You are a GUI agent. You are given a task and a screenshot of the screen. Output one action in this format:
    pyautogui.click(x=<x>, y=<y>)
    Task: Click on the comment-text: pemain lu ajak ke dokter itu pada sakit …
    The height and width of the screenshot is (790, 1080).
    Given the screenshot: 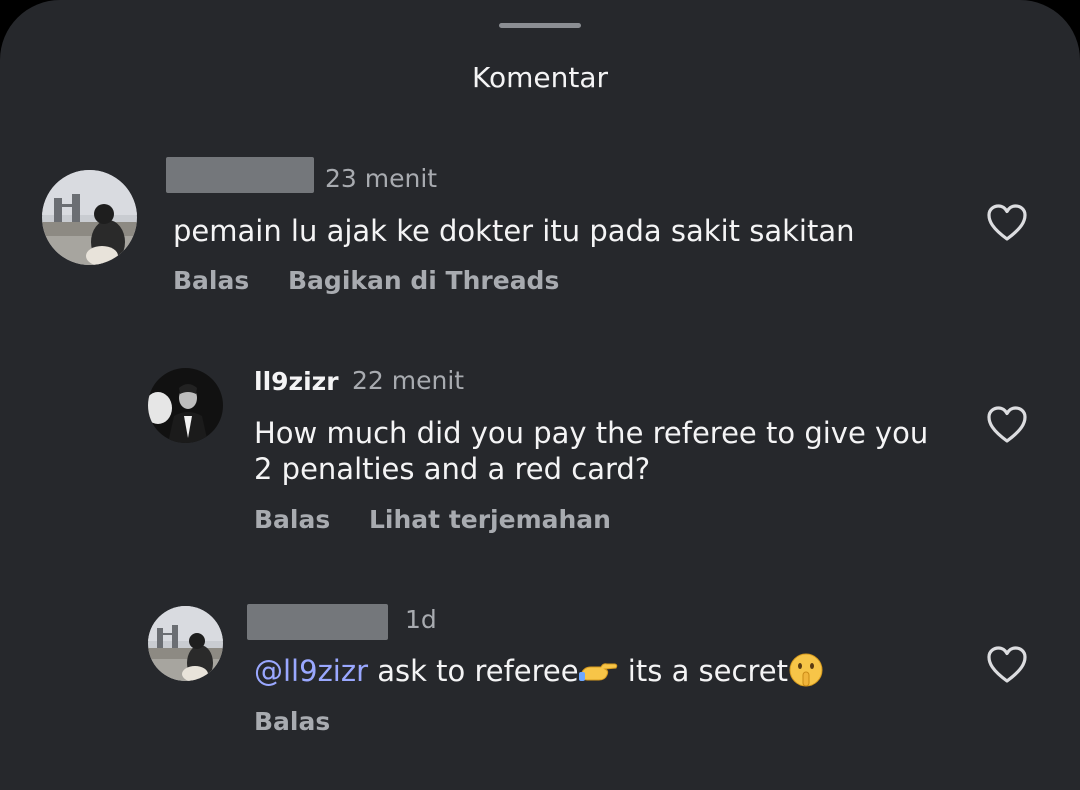 What is the action you would take?
    pyautogui.click(x=514, y=231)
    